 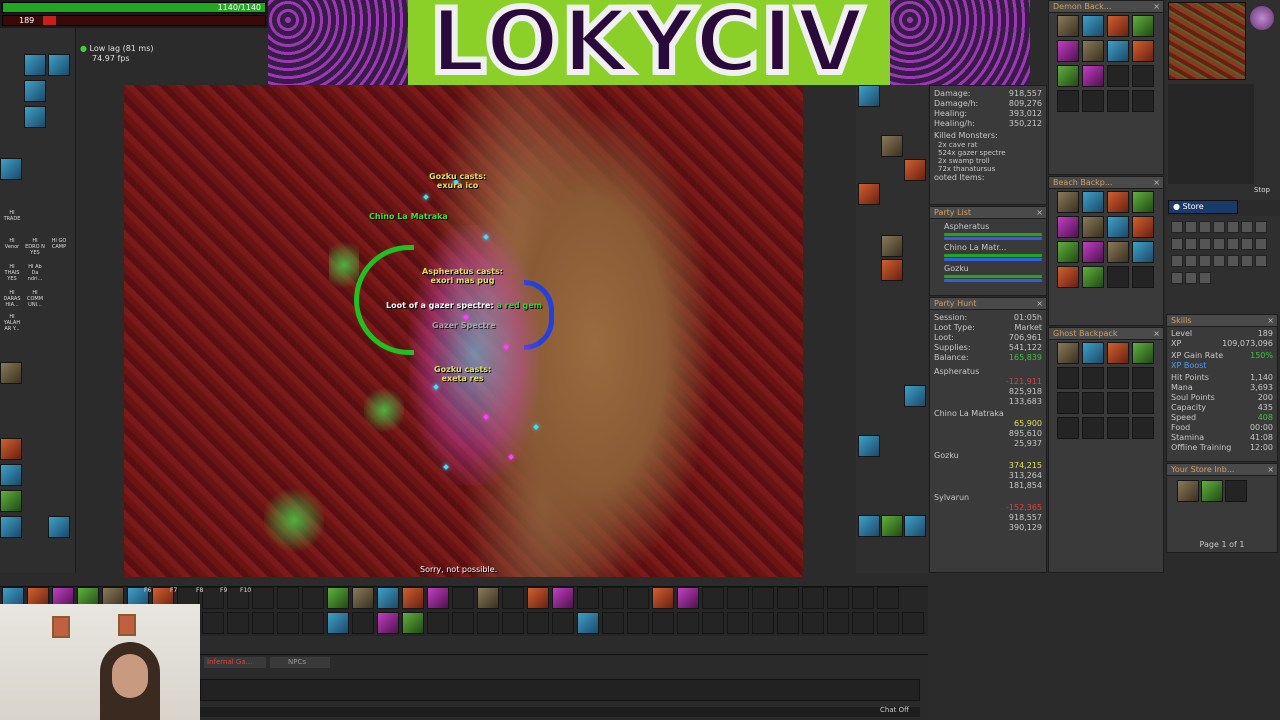 What do you see at coordinates (988, 213) in the screenshot?
I see `party-list-title: Party List ×` at bounding box center [988, 213].